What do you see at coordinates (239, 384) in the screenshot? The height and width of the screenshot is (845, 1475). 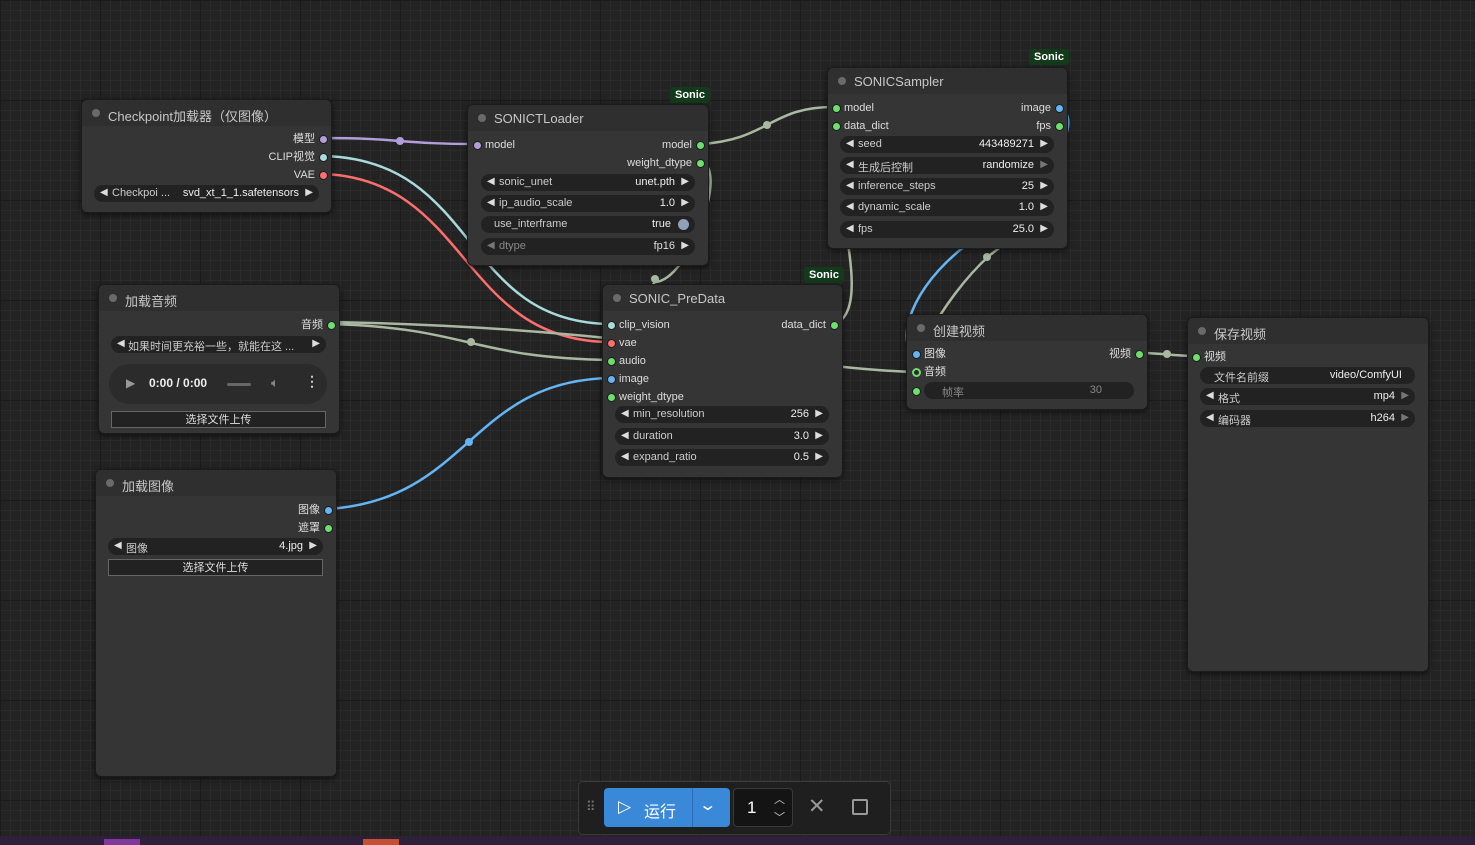 I see `audio-progress-bar` at bounding box center [239, 384].